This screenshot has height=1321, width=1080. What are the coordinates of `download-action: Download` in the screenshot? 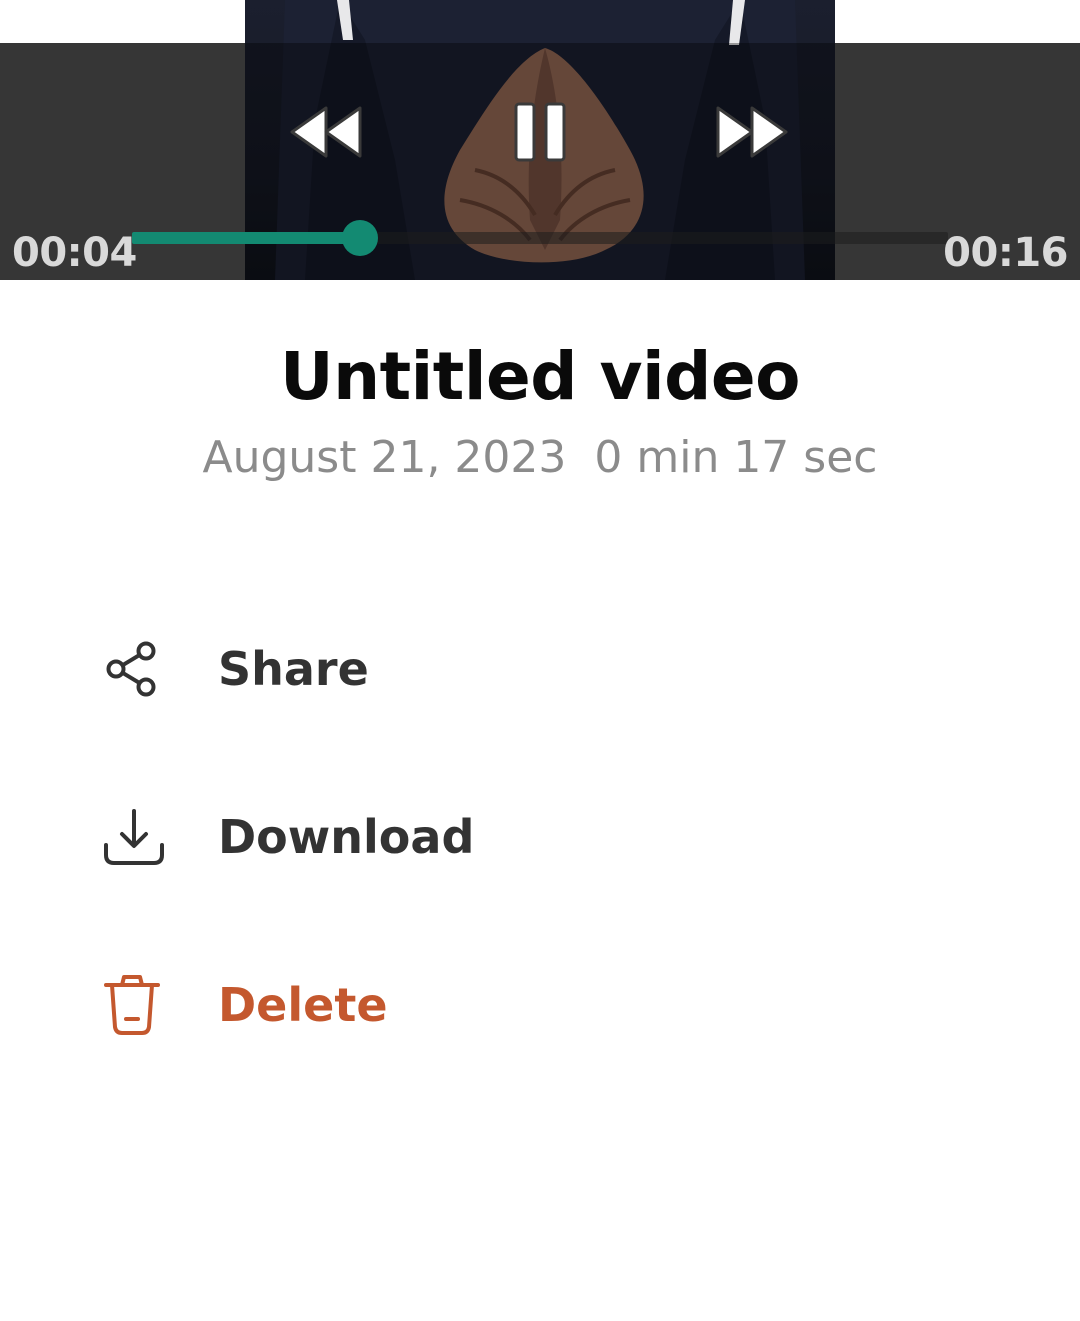 It's located at (540, 837).